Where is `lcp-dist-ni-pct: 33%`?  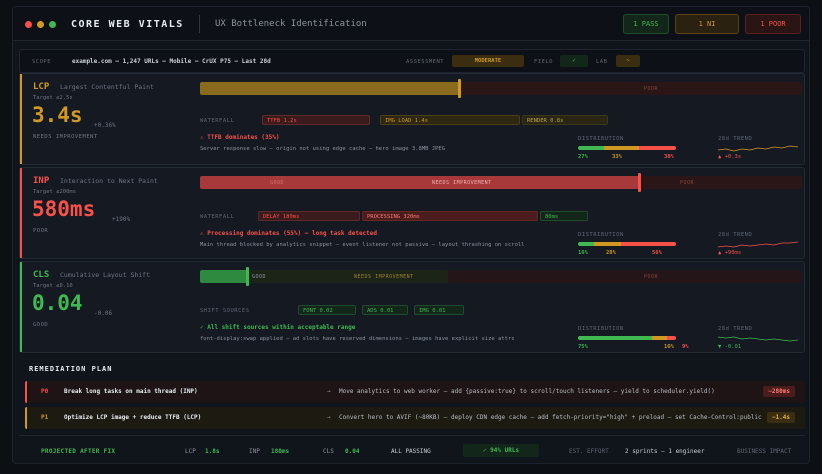 lcp-dist-ni-pct: 33% is located at coordinates (617, 157).